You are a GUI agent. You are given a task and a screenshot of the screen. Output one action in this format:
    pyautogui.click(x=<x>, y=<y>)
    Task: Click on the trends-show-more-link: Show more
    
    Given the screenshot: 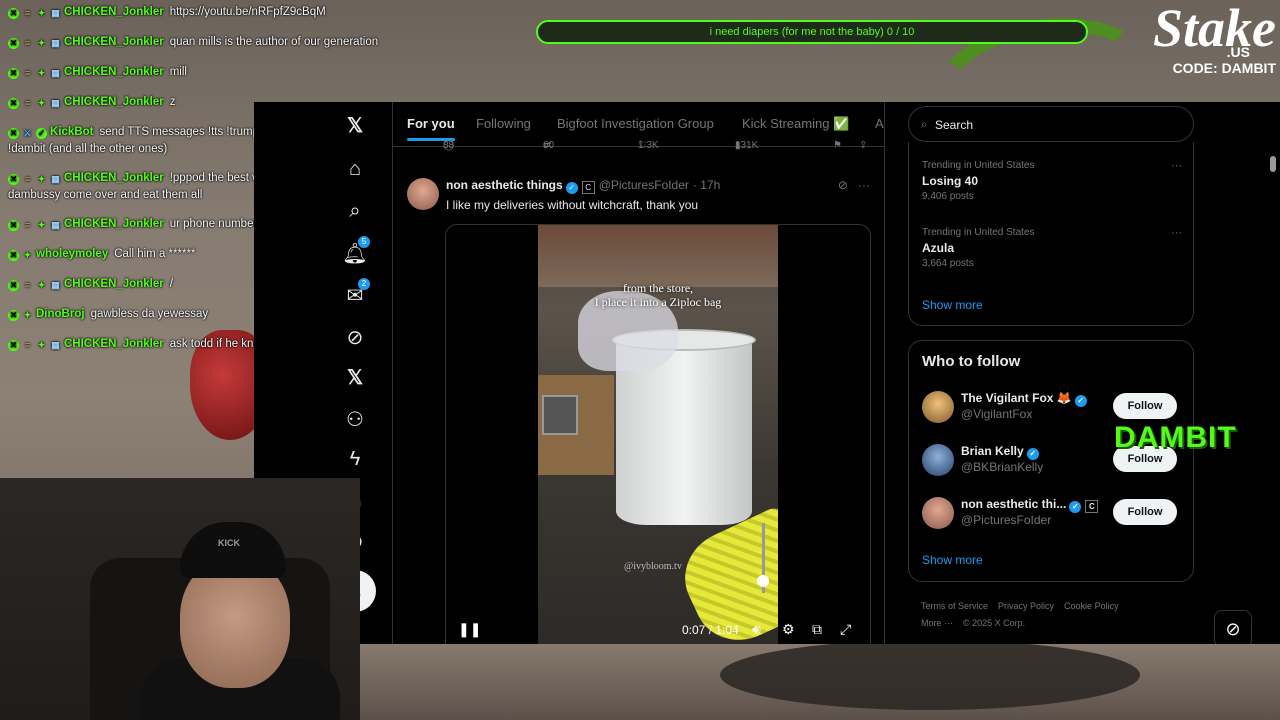 What is the action you would take?
    pyautogui.click(x=952, y=305)
    